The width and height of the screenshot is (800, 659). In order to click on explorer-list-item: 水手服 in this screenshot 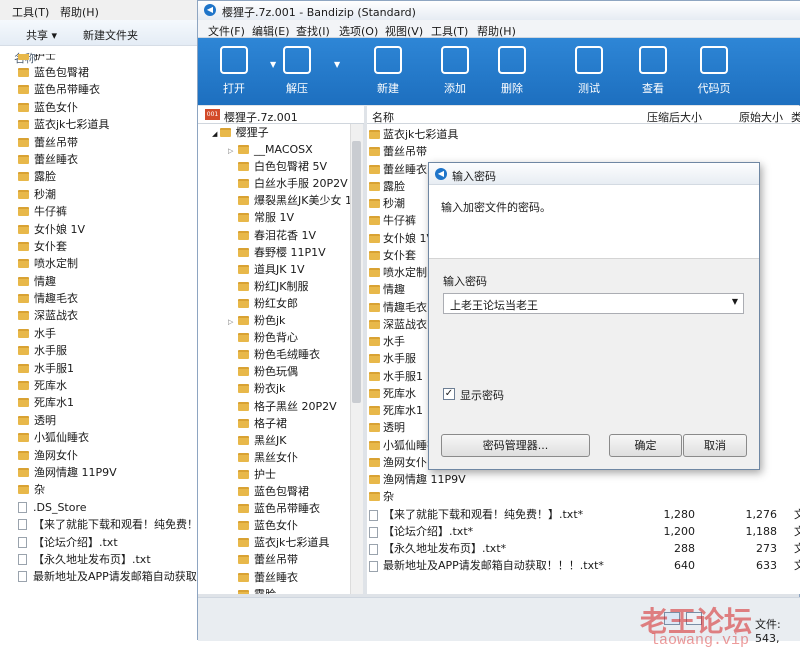, I will do `click(109, 350)`.